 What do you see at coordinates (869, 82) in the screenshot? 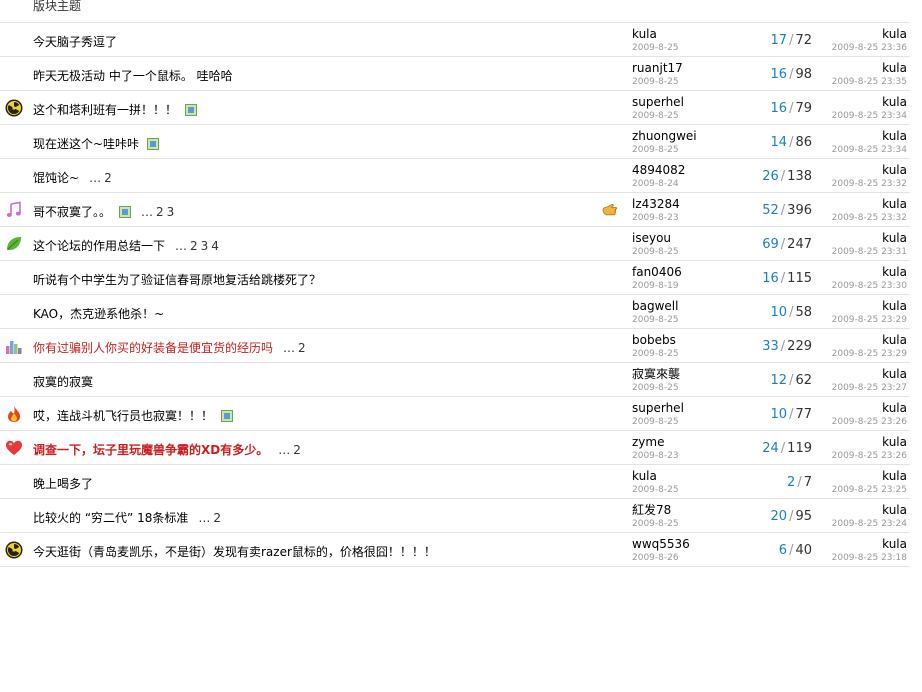
I see `last-post-time-link: 2009-8-25 23:35` at bounding box center [869, 82].